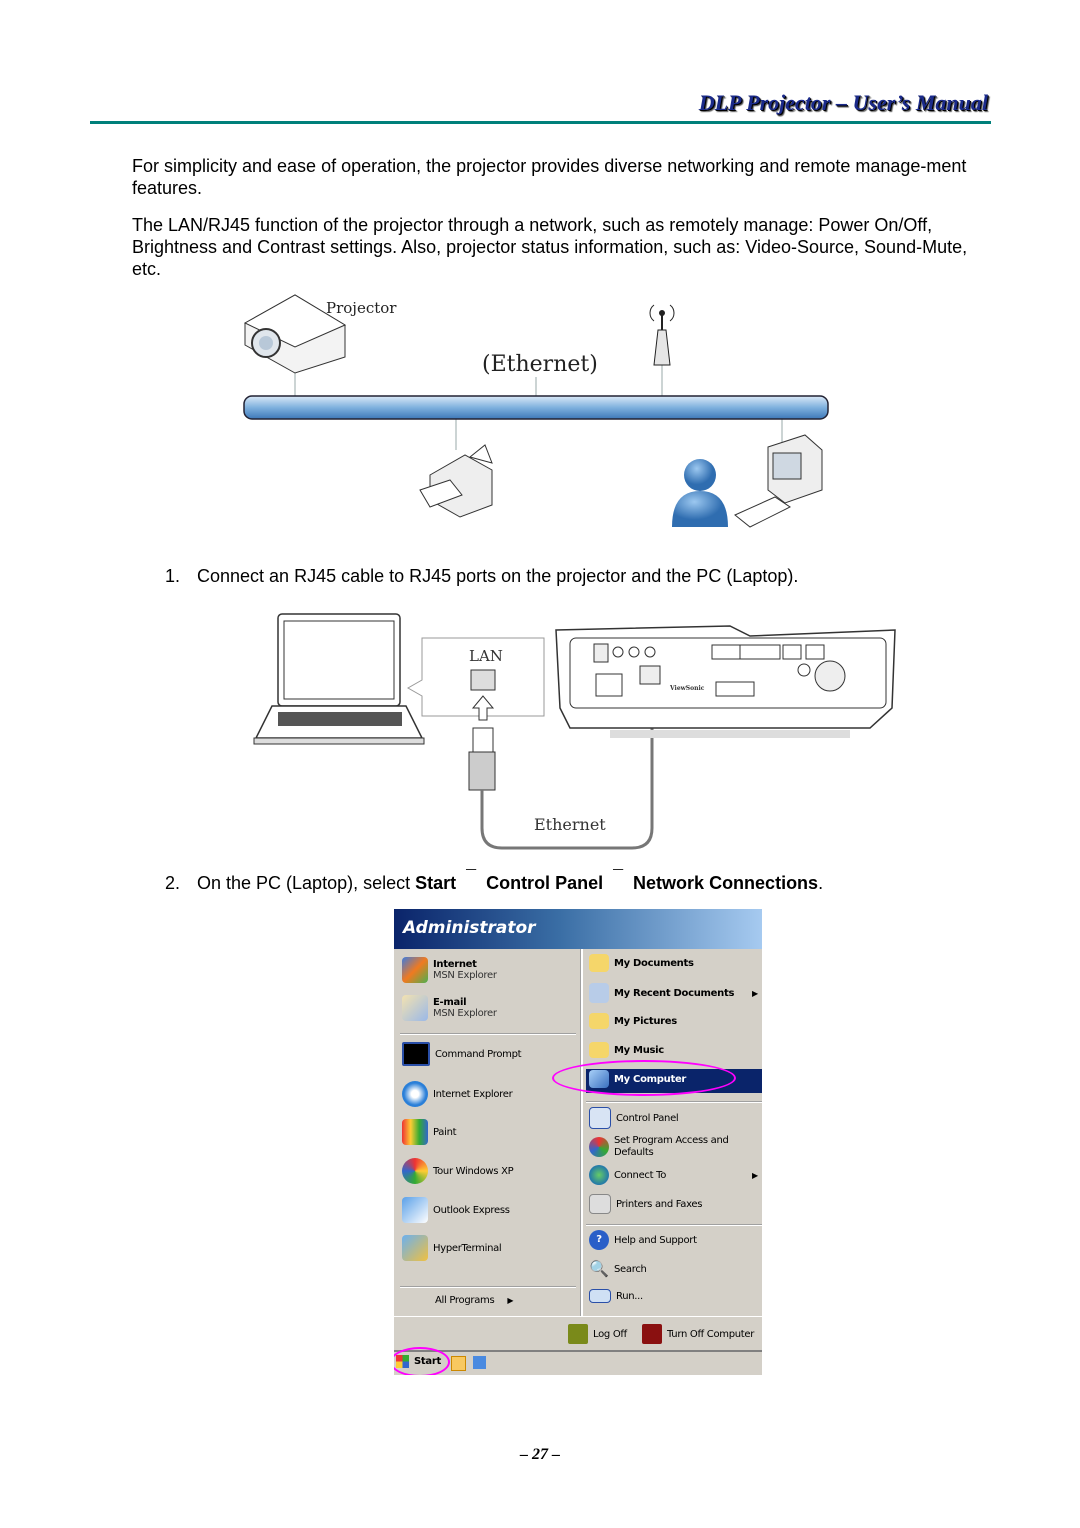  I want to click on folder-documents-icon, so click(599, 963).